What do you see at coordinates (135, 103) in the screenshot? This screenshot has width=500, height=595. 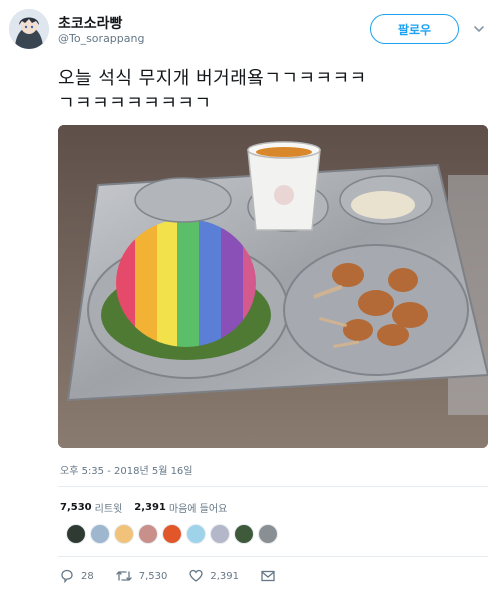 I see `tweet-text-line-2: ㄱㅋㅋㅋㅋㅋㅋㅋㄱ` at bounding box center [135, 103].